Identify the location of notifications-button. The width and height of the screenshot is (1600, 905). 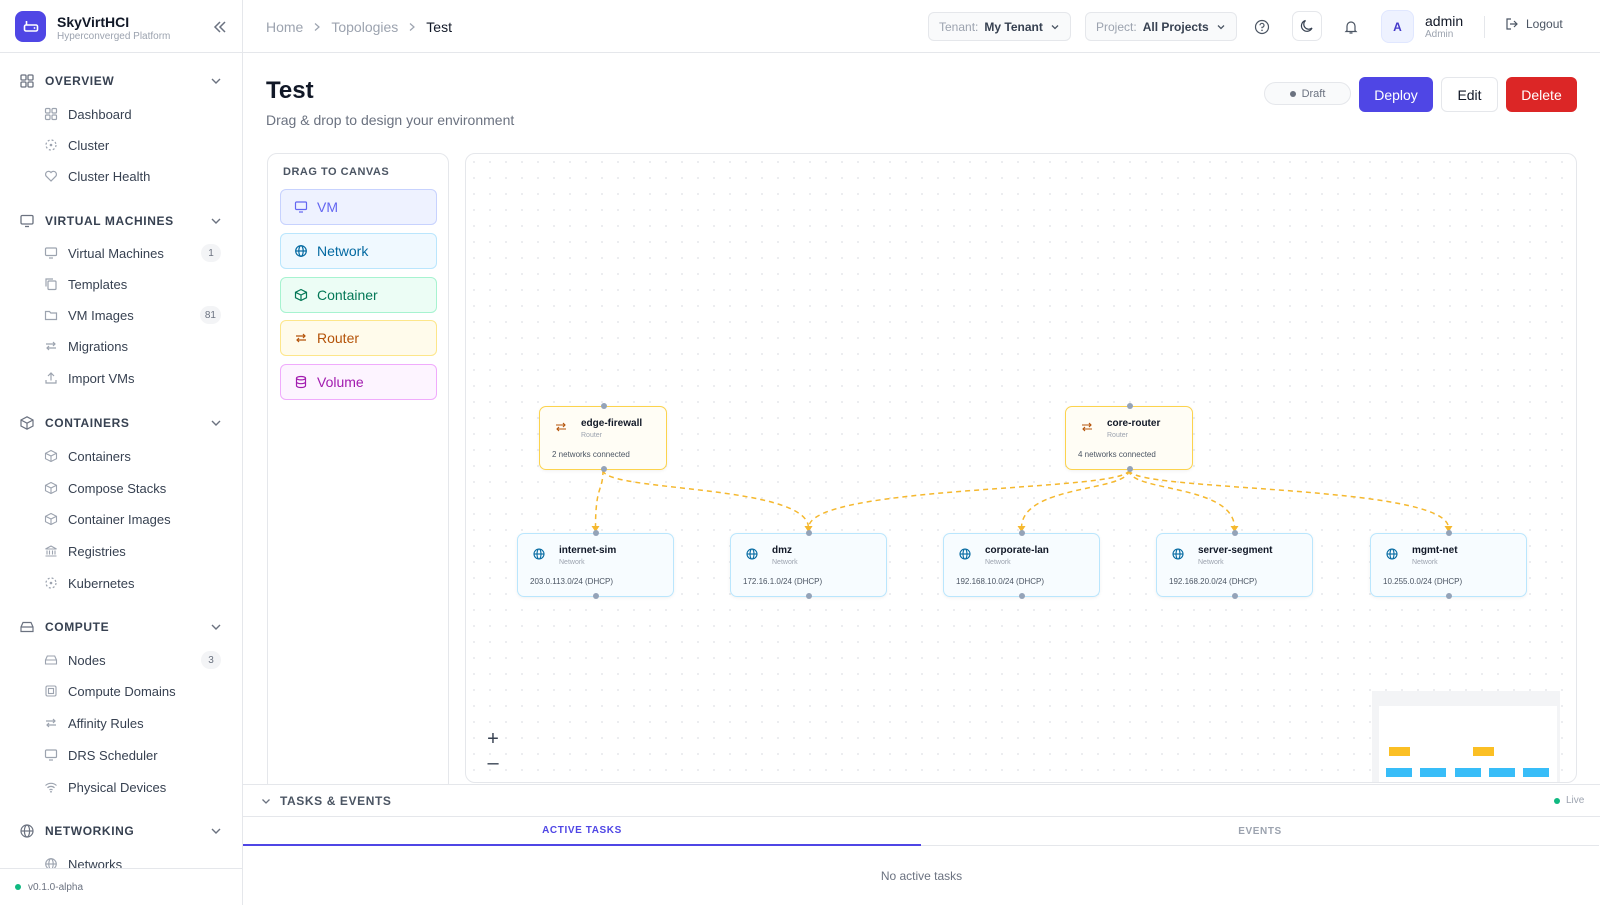
(1351, 27).